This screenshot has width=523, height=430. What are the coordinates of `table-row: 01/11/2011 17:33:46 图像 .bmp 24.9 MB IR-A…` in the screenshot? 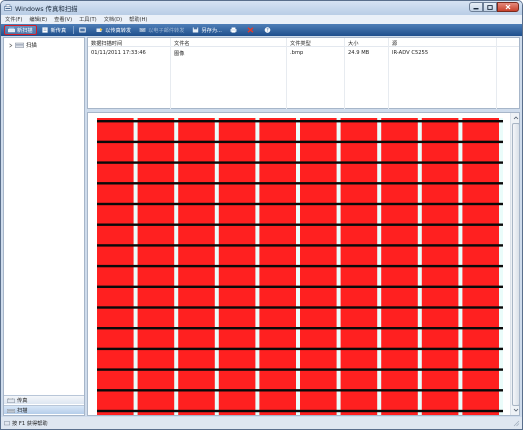 It's located at (303, 53).